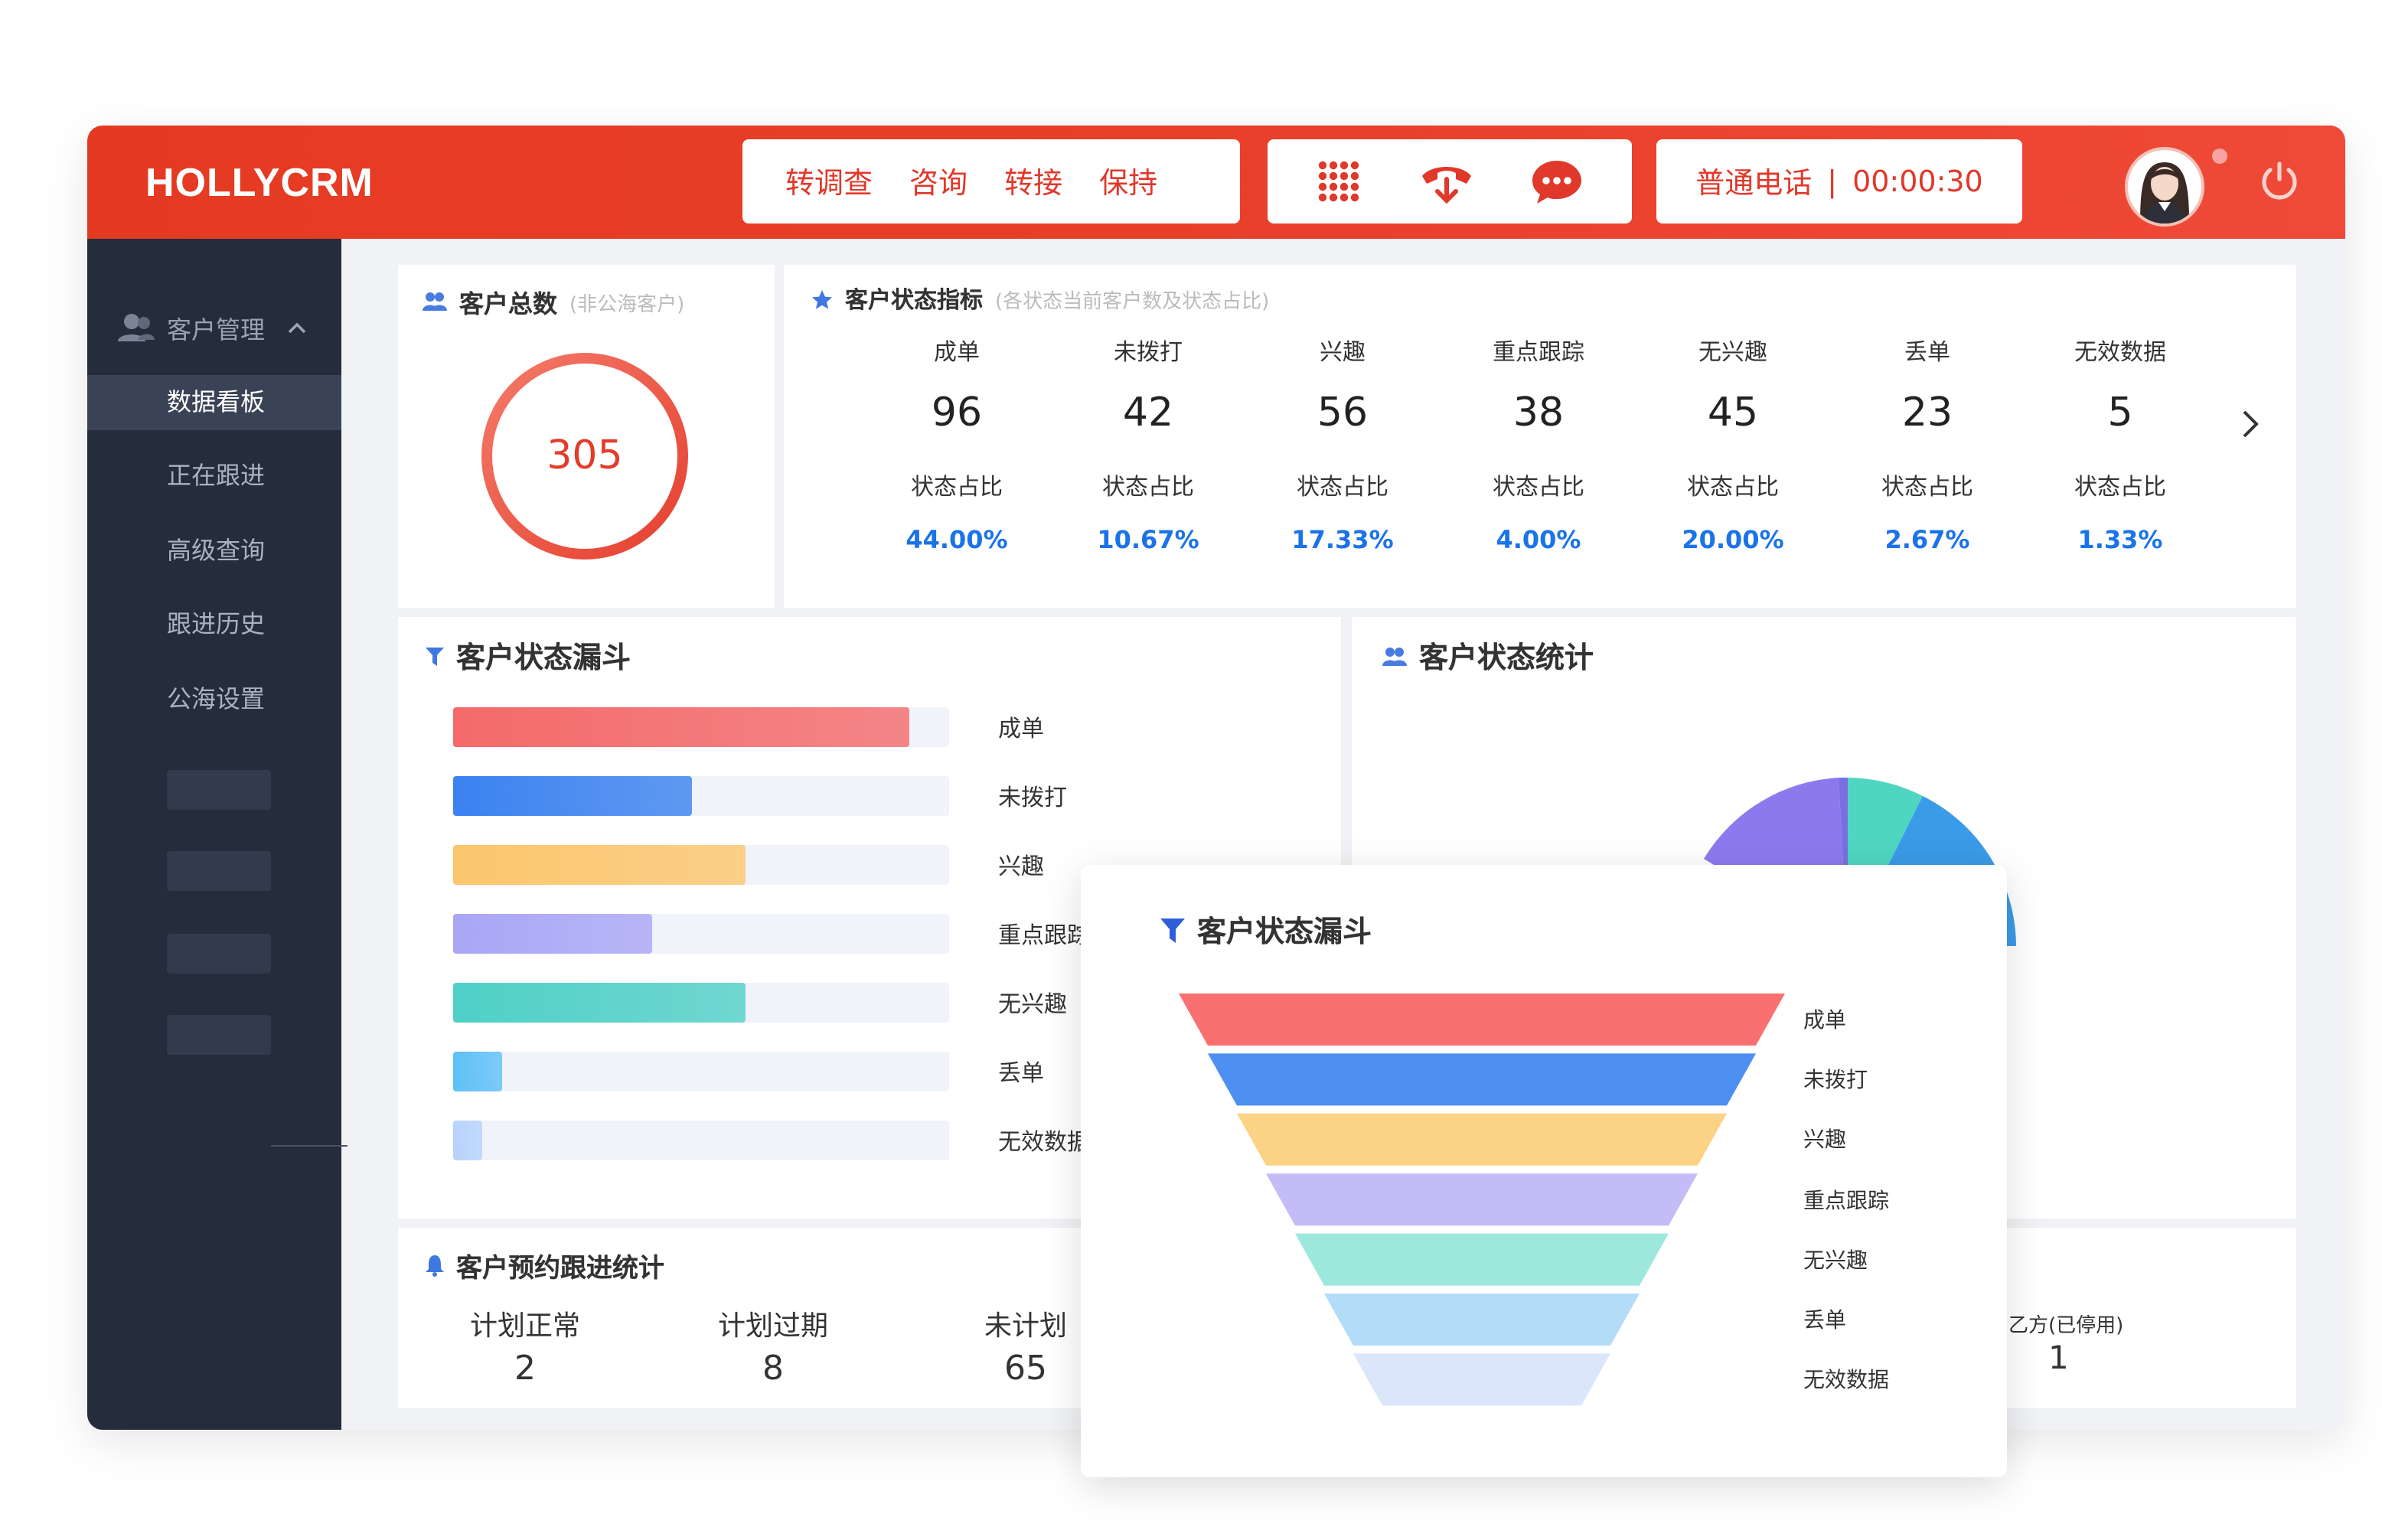 Image resolution: width=2382 pixels, height=1540 pixels. I want to click on bar-label: 未拨打, so click(1033, 798).